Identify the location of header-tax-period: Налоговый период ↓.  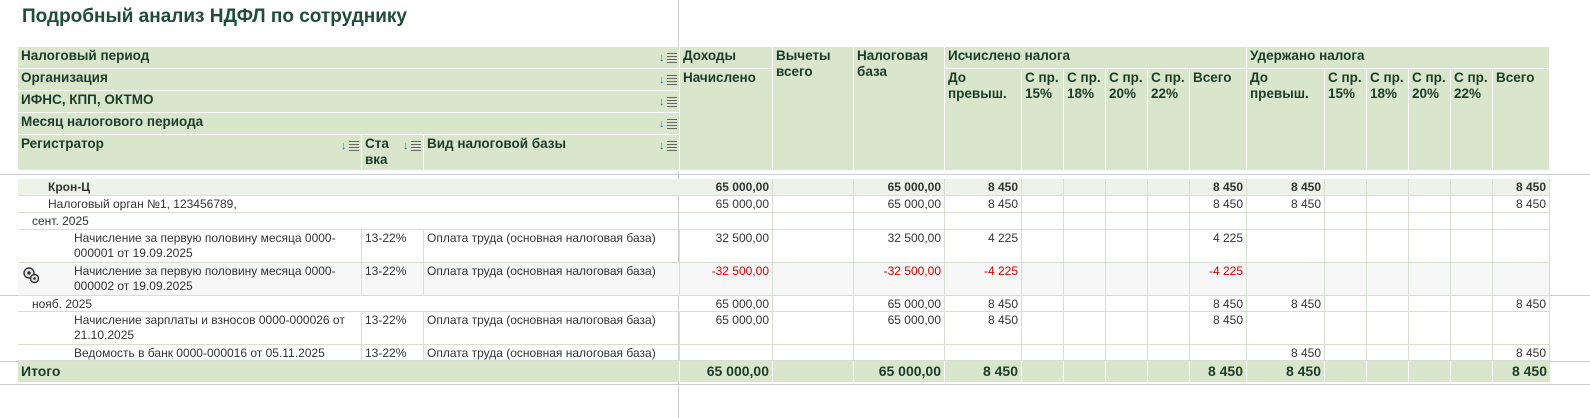
(349, 58).